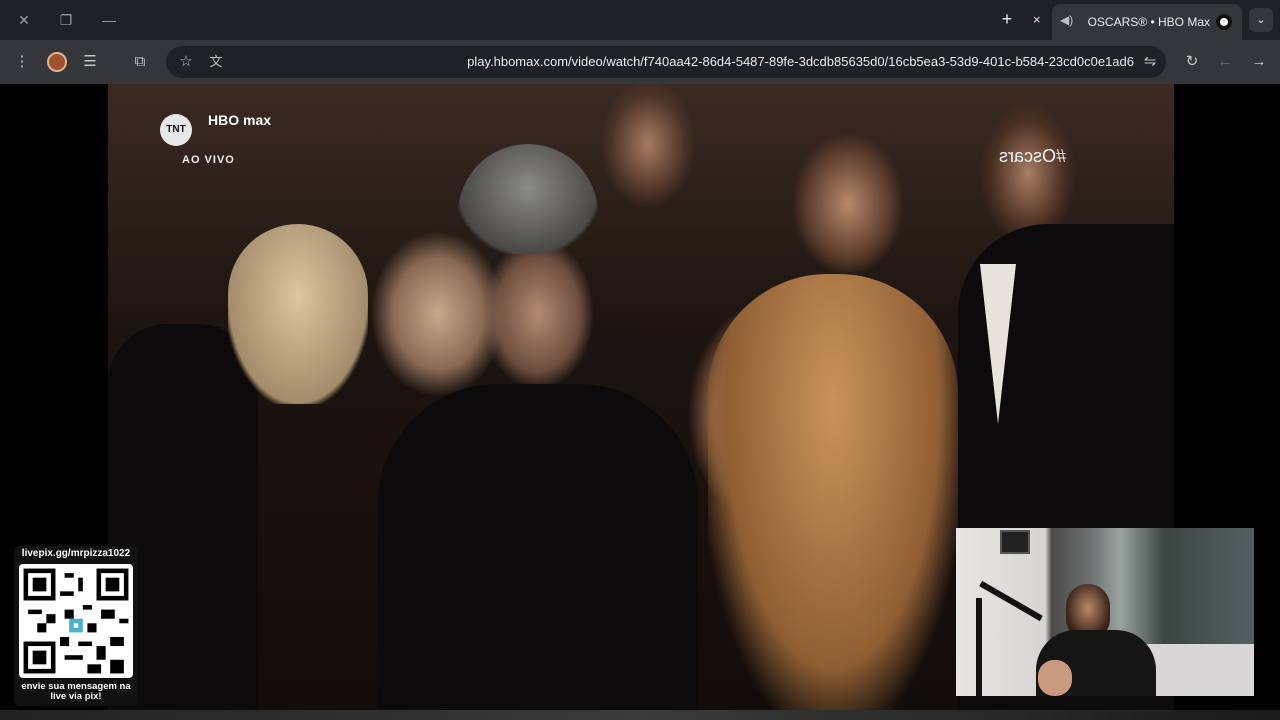 The width and height of the screenshot is (1280, 720). What do you see at coordinates (1200, 670) in the screenshot?
I see `bed` at bounding box center [1200, 670].